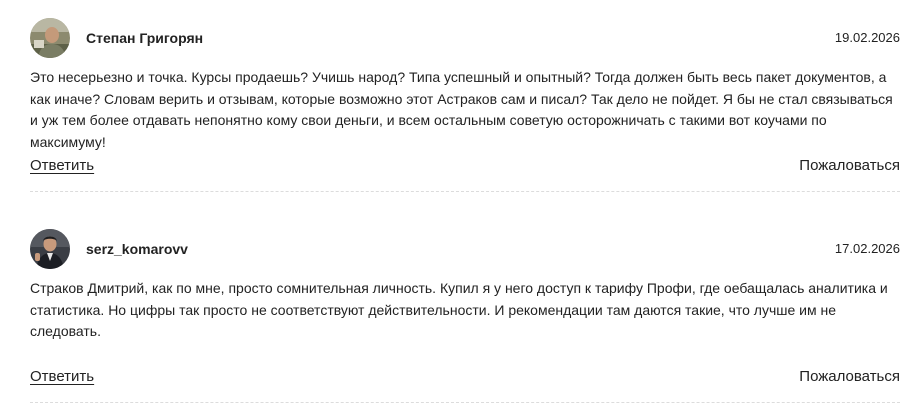  What do you see at coordinates (867, 248) in the screenshot?
I see `comment-date: 17.02.2026` at bounding box center [867, 248].